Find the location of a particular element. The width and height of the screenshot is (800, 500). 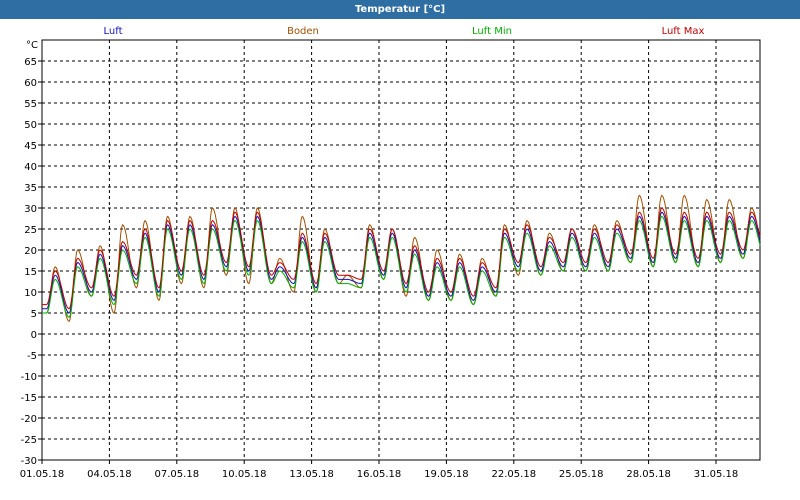

y-tick-label: 20 is located at coordinates (30, 251).